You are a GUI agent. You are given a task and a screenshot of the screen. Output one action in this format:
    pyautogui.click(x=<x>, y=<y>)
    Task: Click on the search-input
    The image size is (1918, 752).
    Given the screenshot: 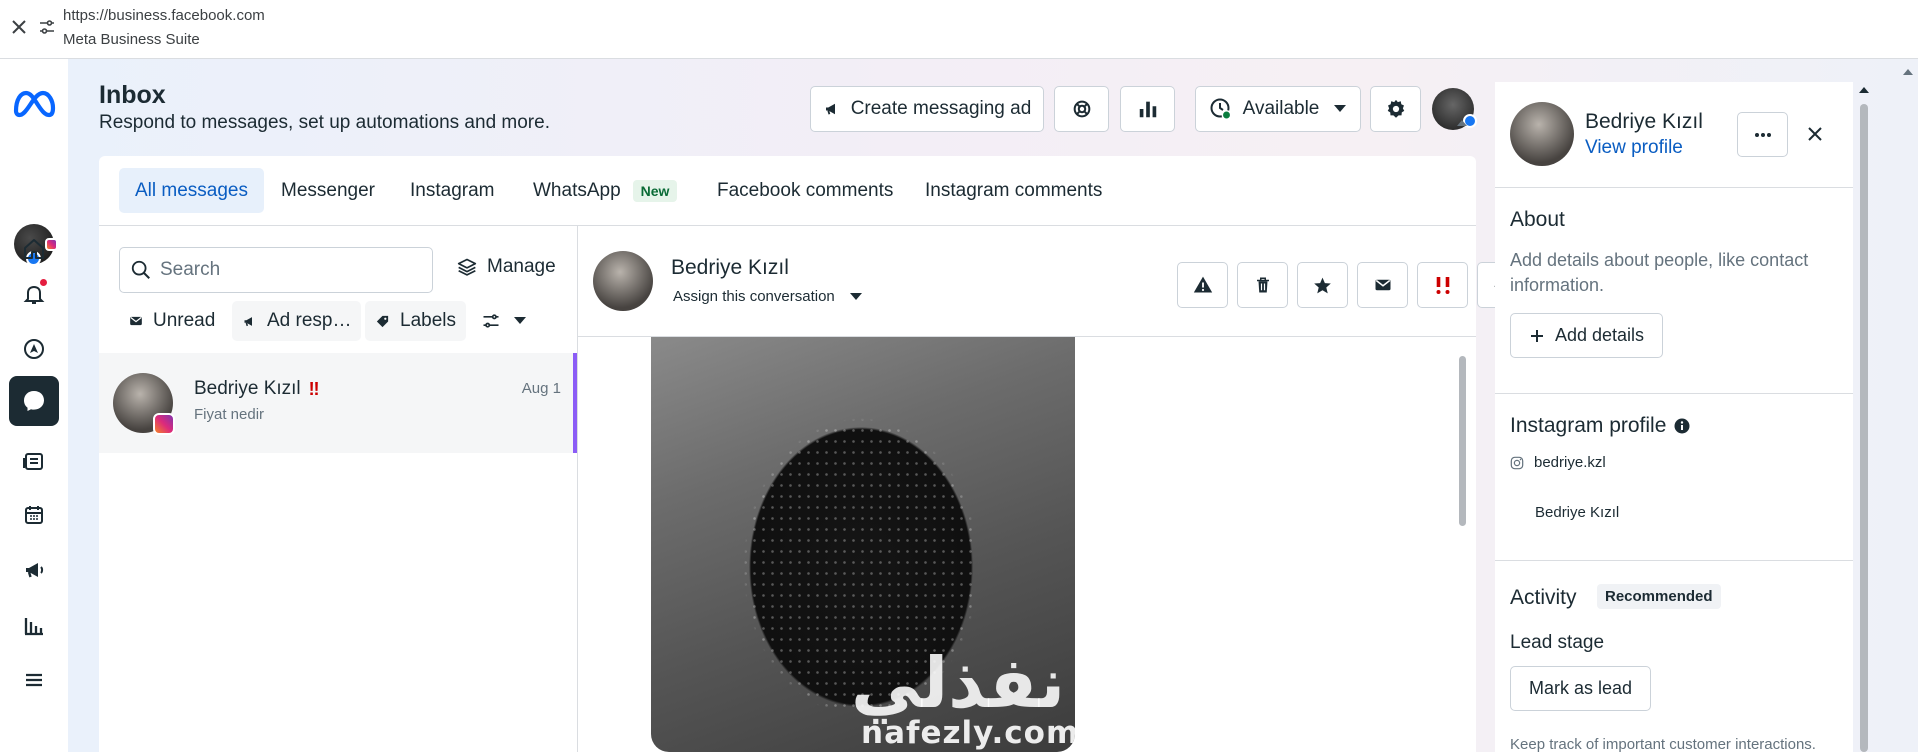 What is the action you would take?
    pyautogui.click(x=290, y=270)
    